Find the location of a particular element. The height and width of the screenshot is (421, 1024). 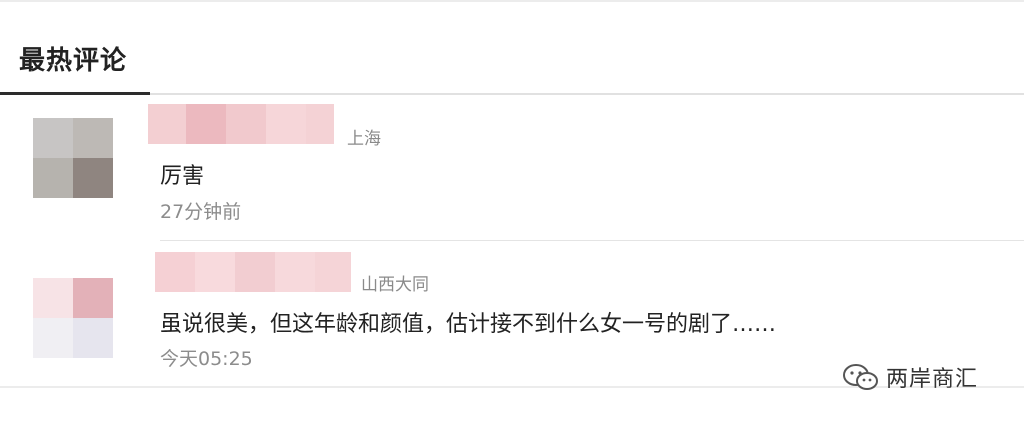

header-divider is located at coordinates (587, 94).